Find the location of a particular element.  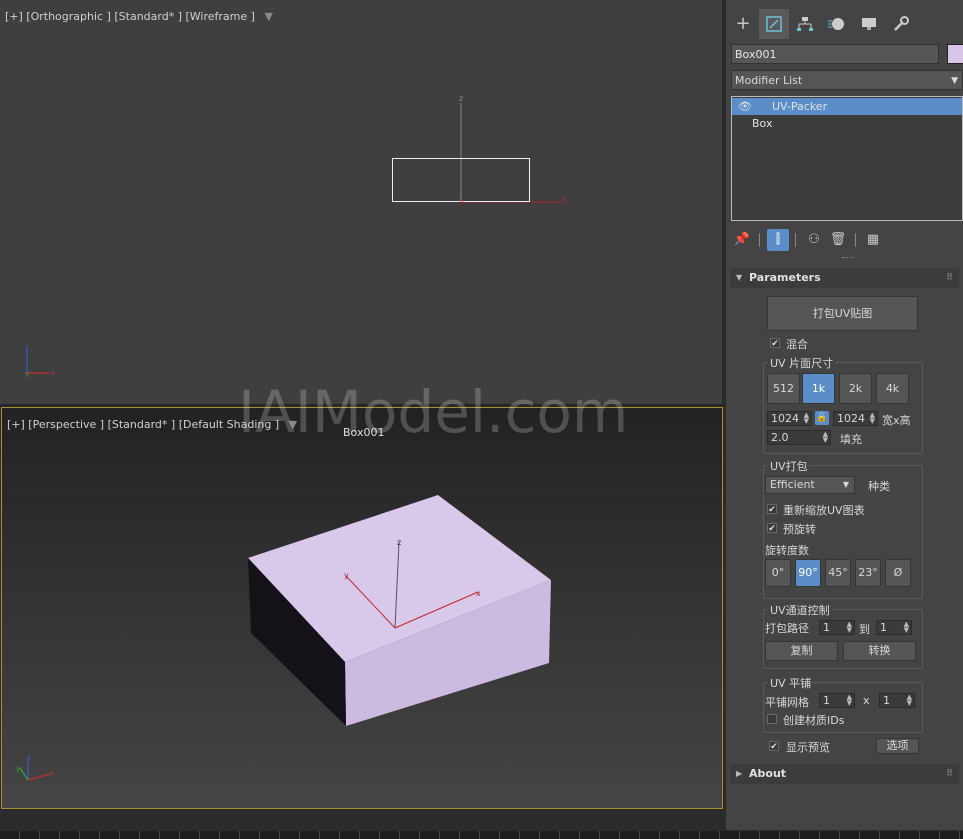

pack-path-label: 打包路径 is located at coordinates (787, 628).